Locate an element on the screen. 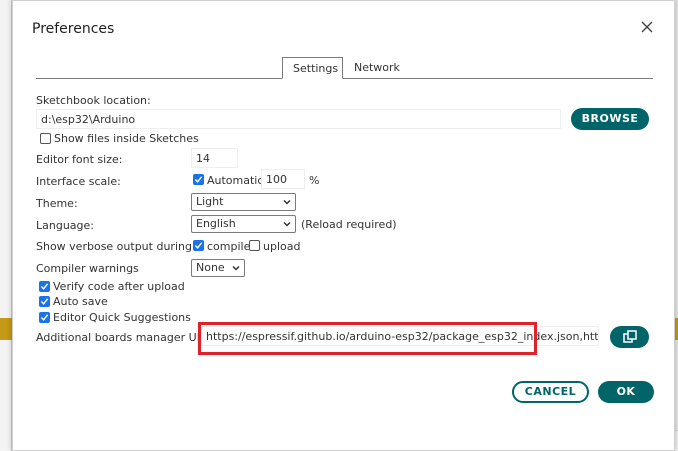 This screenshot has width=678, height=451. dialog-title: Preferences is located at coordinates (73, 29).